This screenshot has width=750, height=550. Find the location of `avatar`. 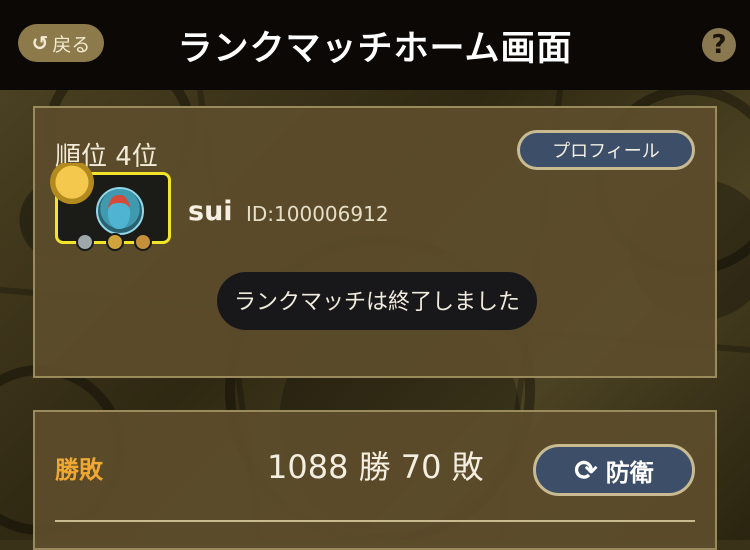

avatar is located at coordinates (110, 207).